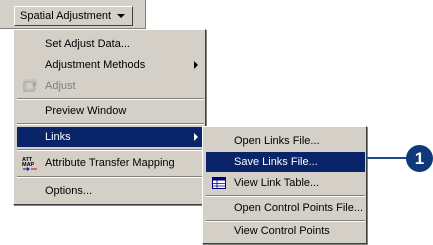  I want to click on attribute-transfer-icon: ATT MAP, so click(30, 163).